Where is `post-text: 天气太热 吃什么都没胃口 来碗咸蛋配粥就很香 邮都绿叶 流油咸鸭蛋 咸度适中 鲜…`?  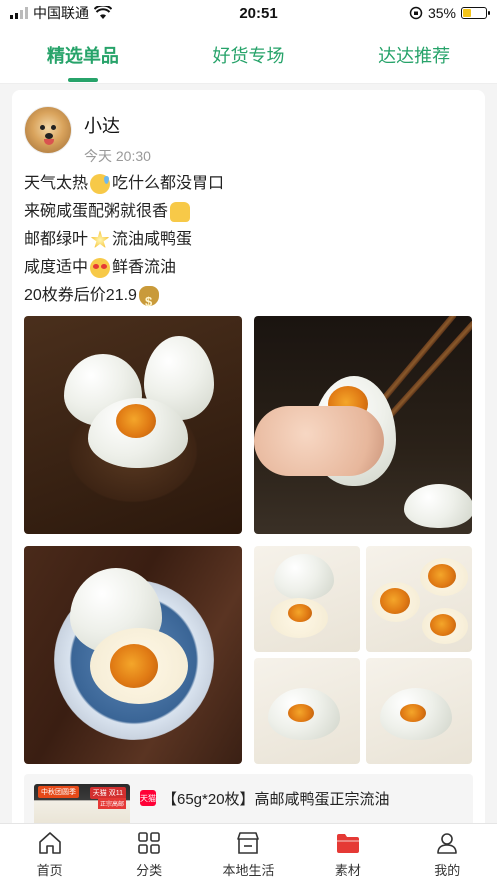
post-text: 天气太热 吃什么都没胃口 来碗咸蛋配粥就很香 邮都绿叶 流油咸鸭蛋 咸度适中 鲜… is located at coordinates (124, 243).